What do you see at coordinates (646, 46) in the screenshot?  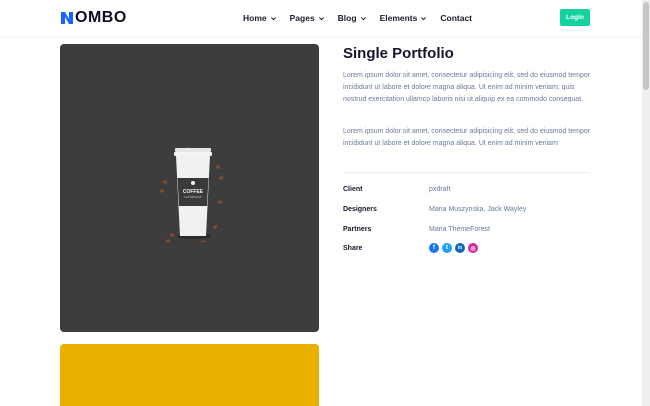 I see `scrollbar-thumb` at bounding box center [646, 46].